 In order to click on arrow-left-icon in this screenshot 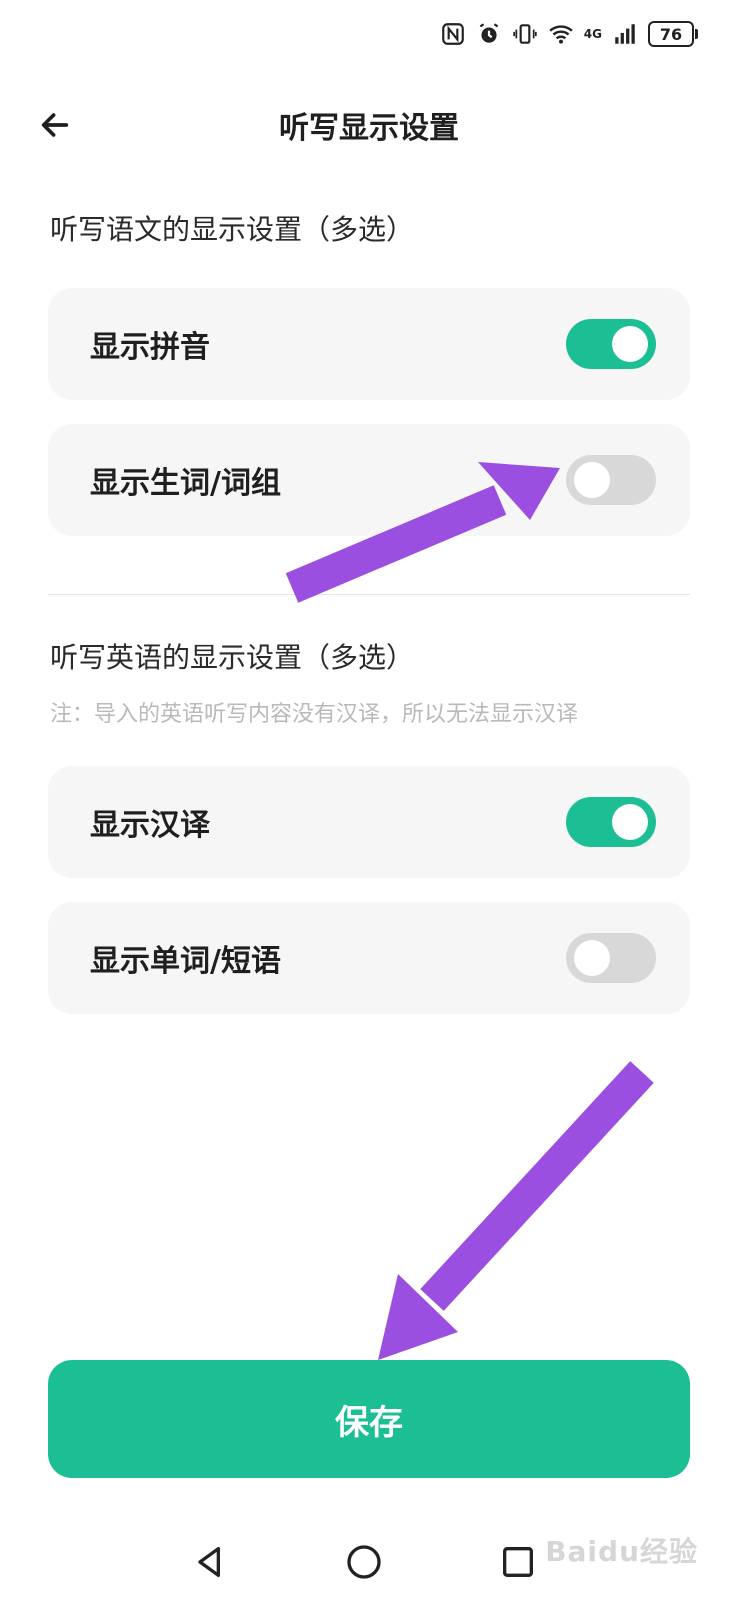, I will do `click(55, 125)`.